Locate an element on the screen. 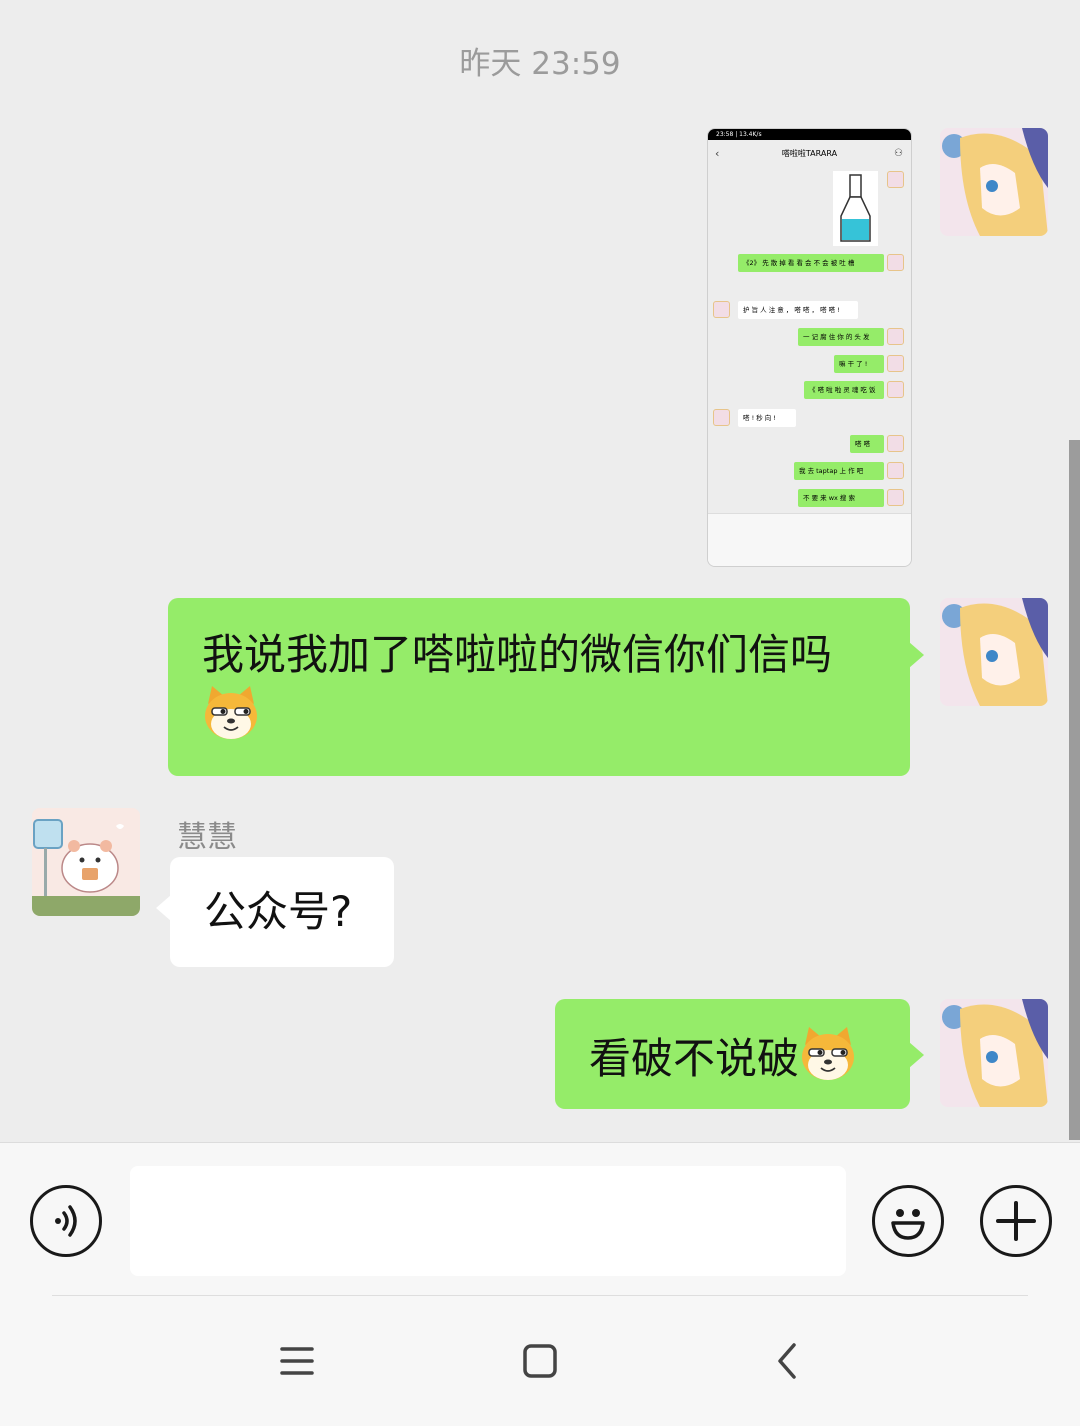  thumb-title-bar: ‹ 嗒啦啦TARARA ⚇ is located at coordinates (809, 154).